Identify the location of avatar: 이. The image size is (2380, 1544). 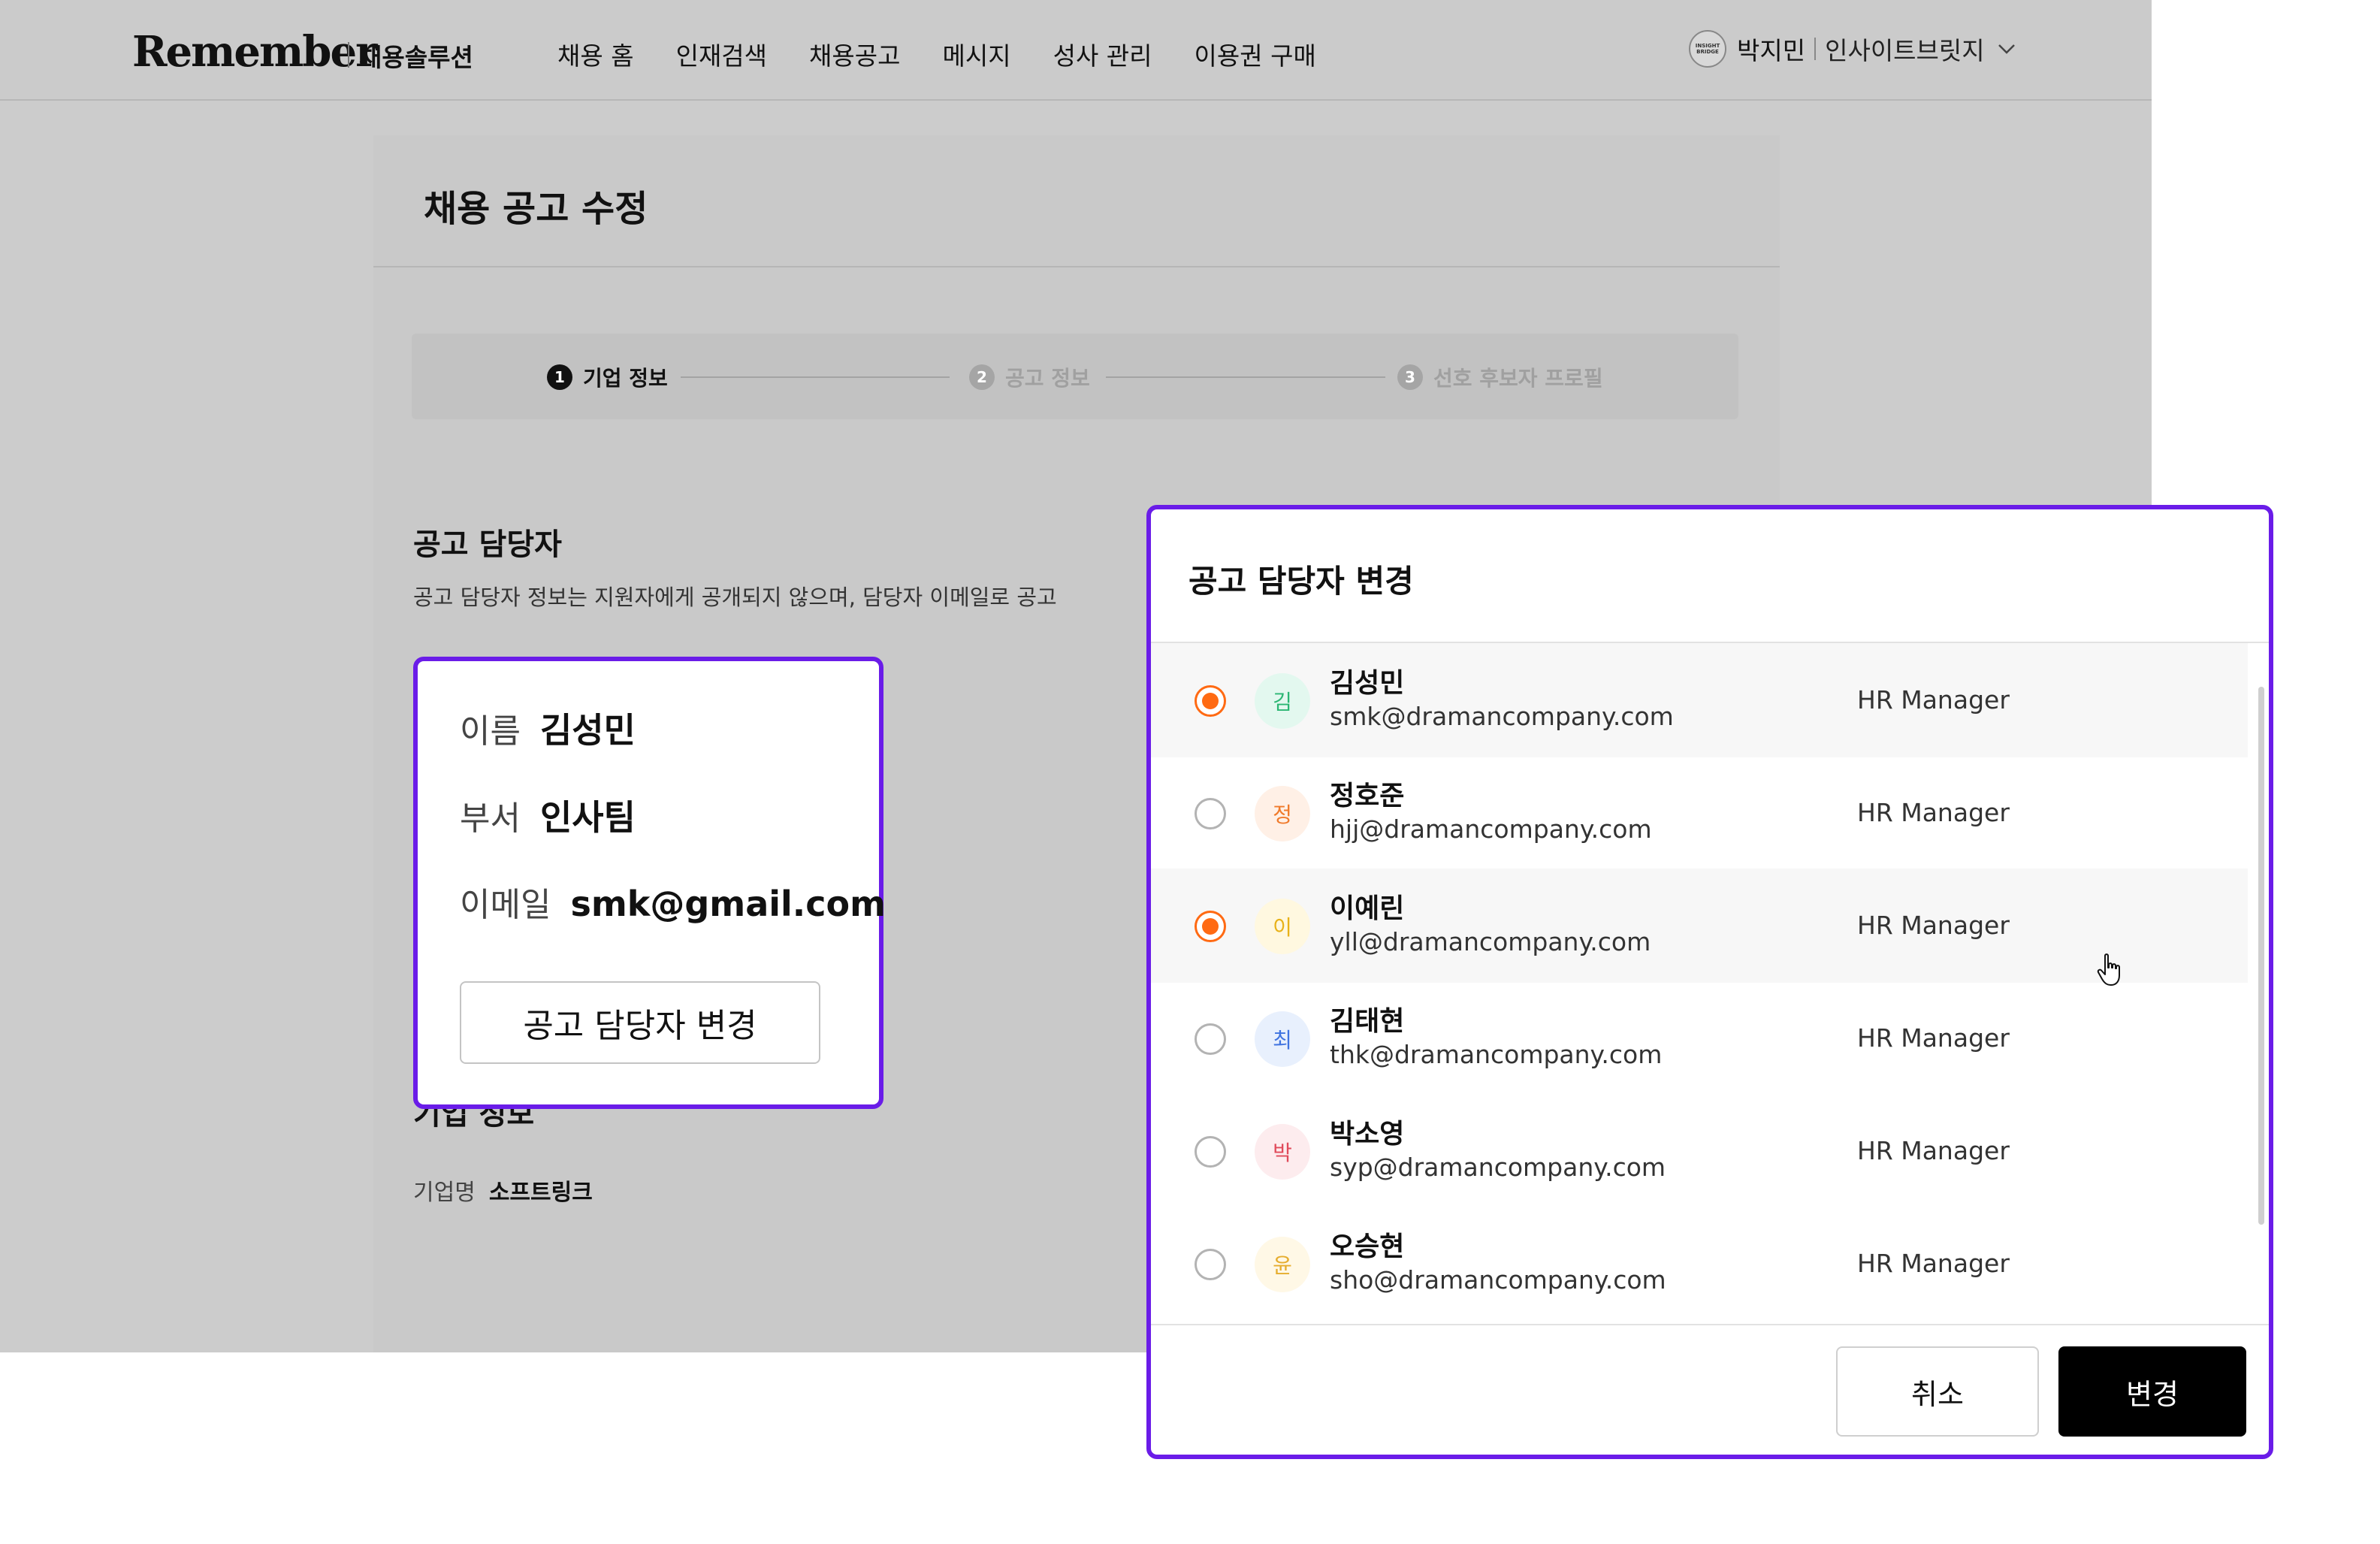
(1282, 927).